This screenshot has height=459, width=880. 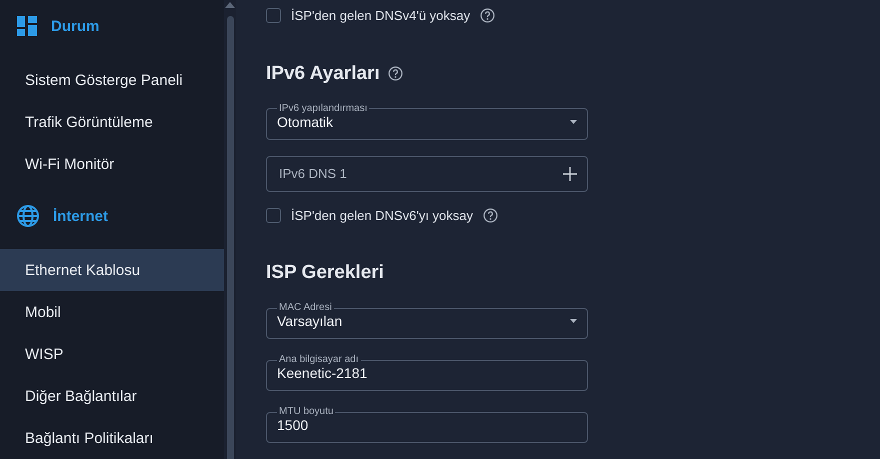 I want to click on dashboard-icon, so click(x=27, y=26).